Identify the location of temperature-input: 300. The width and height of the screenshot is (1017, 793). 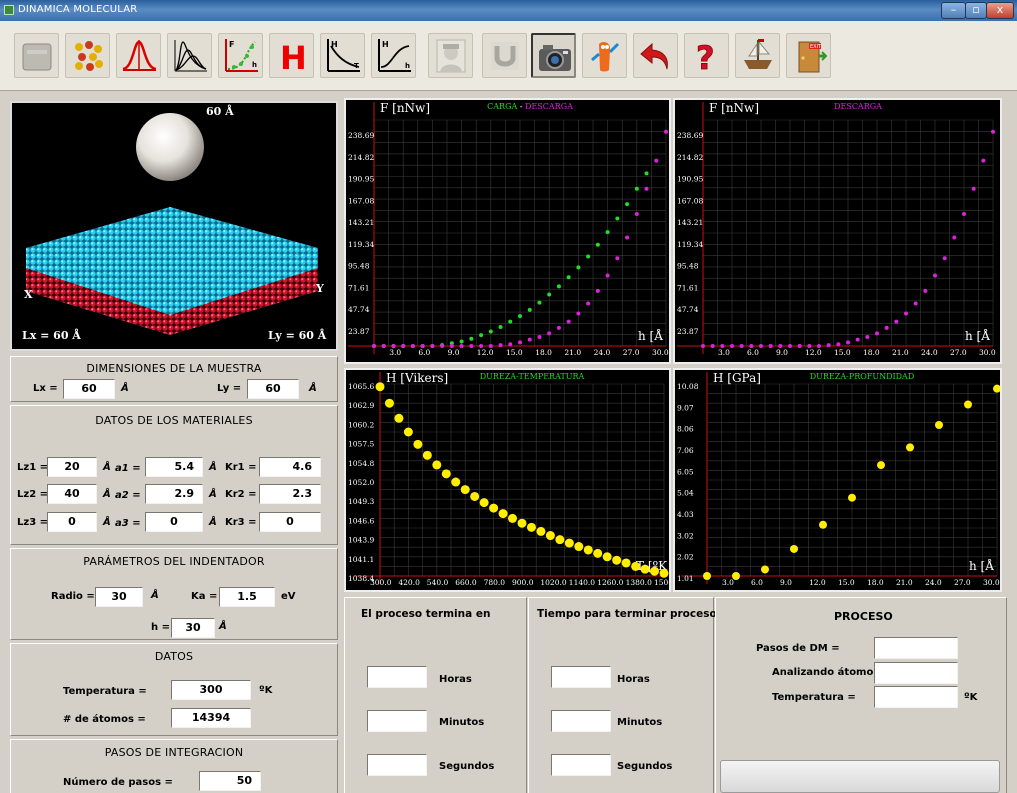
(211, 690).